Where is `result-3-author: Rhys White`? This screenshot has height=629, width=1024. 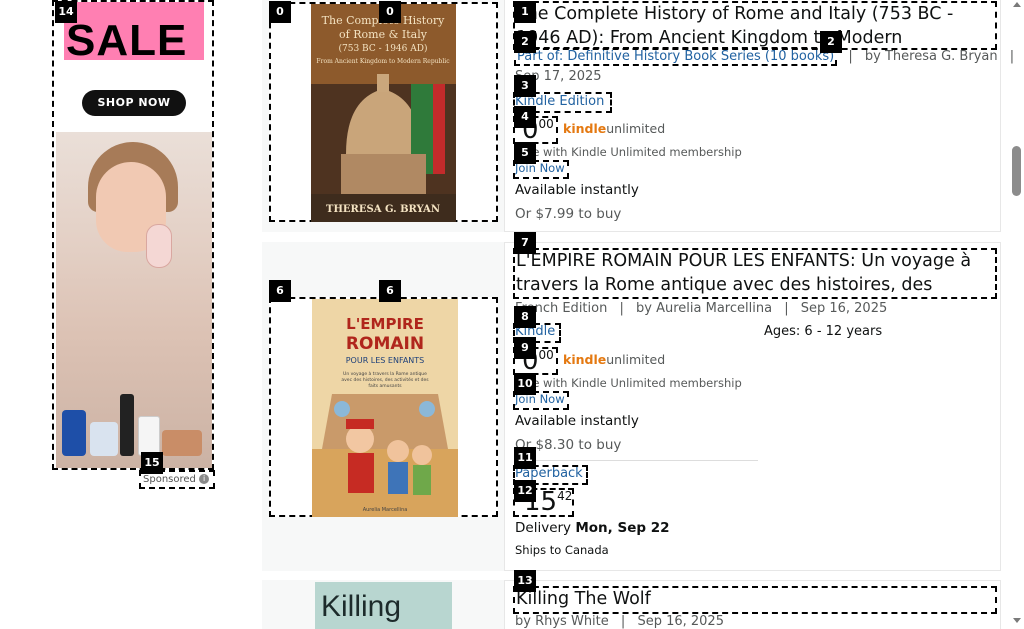
result-3-author: Rhys White is located at coordinates (572, 621).